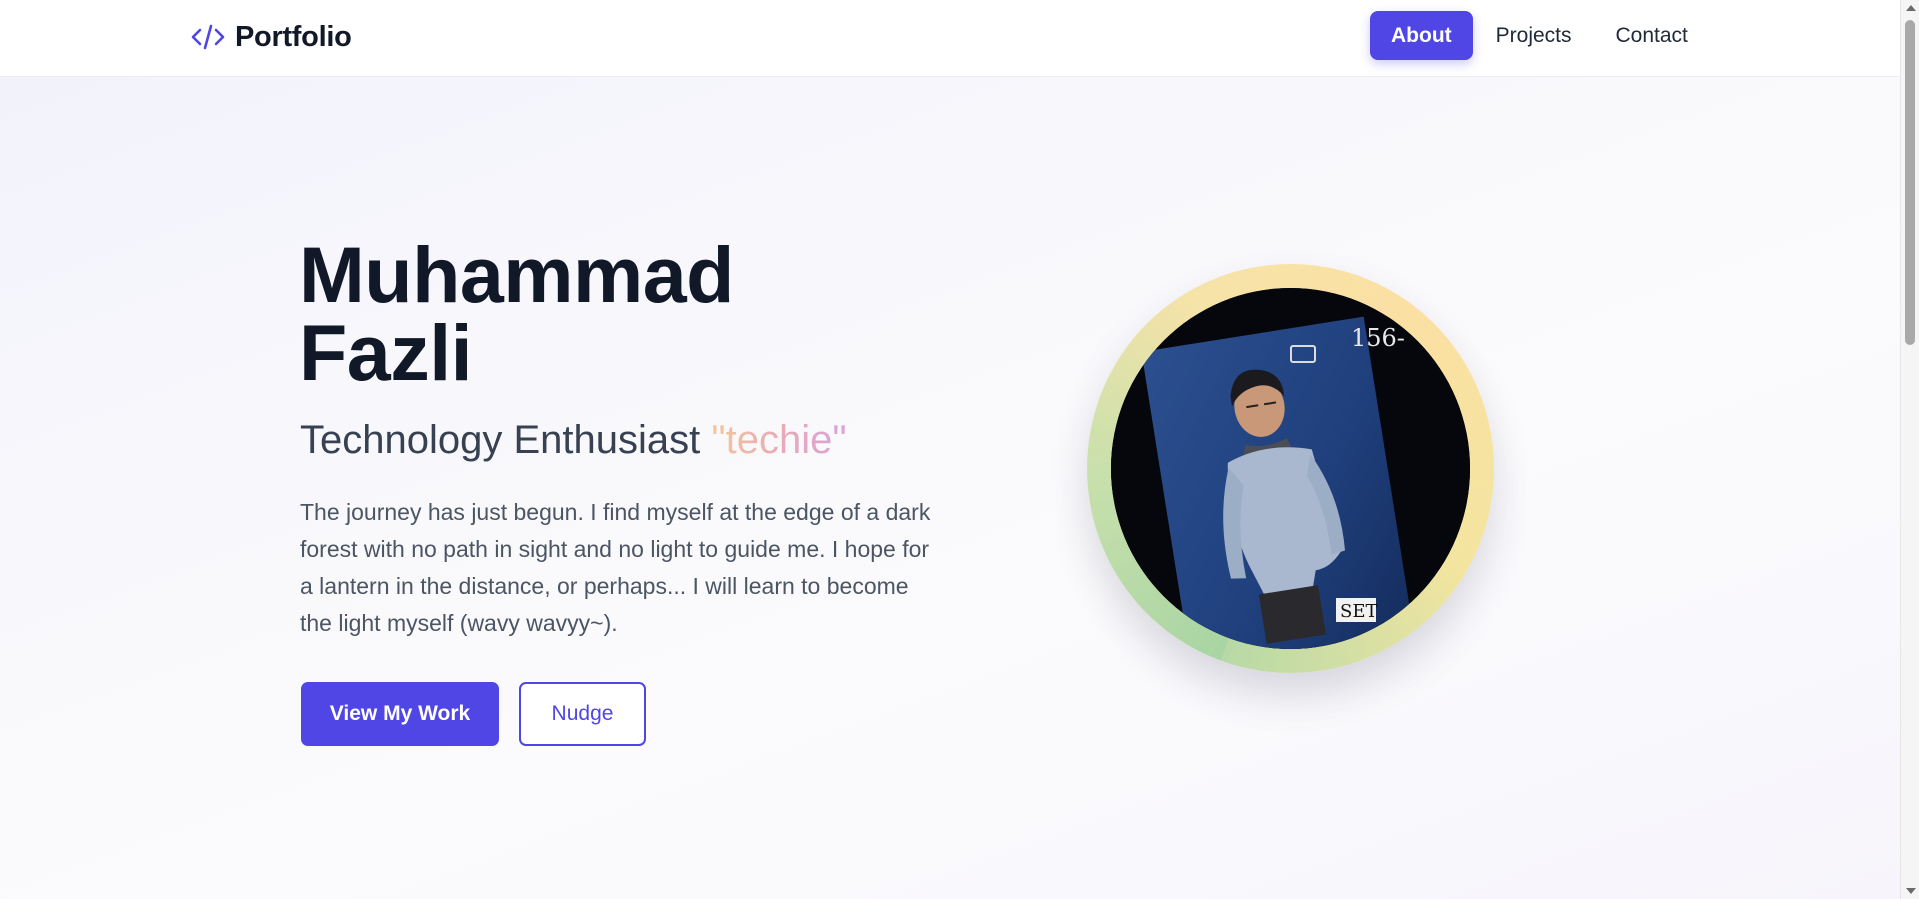 This screenshot has height=899, width=1919. What do you see at coordinates (208, 37) in the screenshot?
I see `code-brackets-icon` at bounding box center [208, 37].